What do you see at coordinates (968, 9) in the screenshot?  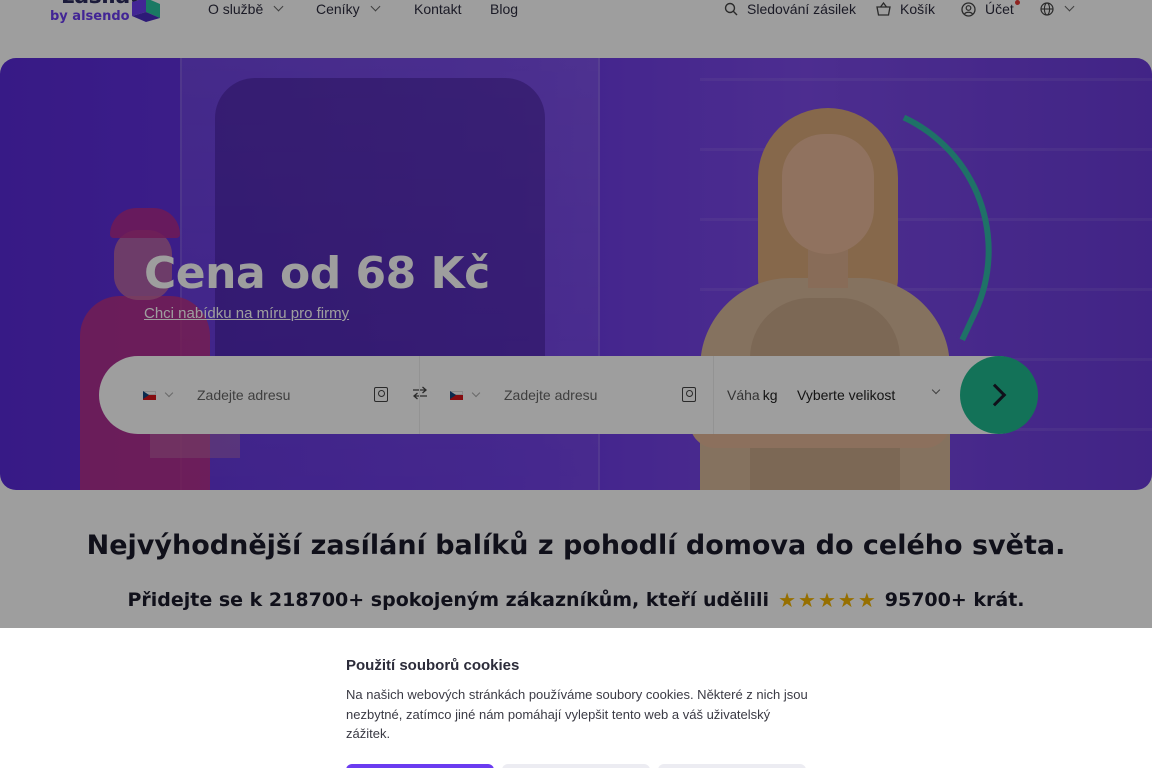 I see `user-icon` at bounding box center [968, 9].